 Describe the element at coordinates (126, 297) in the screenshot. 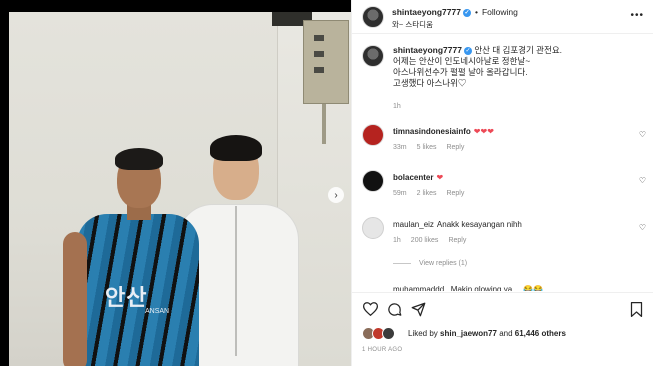

I see `jersey-sponsor-text: 안산` at that location.